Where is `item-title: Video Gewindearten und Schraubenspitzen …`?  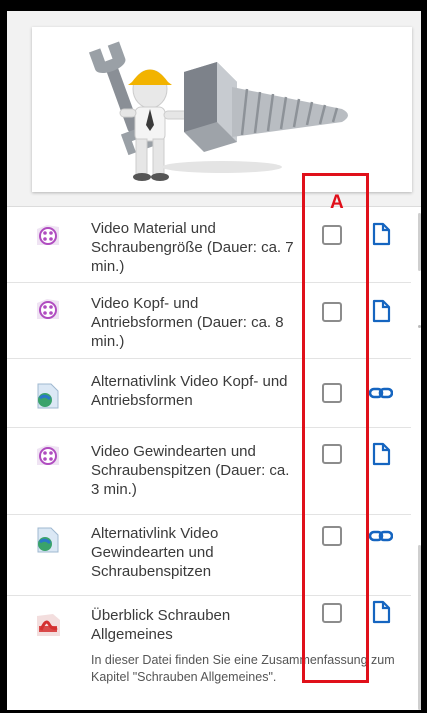
item-title: Video Gewindearten und Schraubenspitzen … is located at coordinates (193, 470).